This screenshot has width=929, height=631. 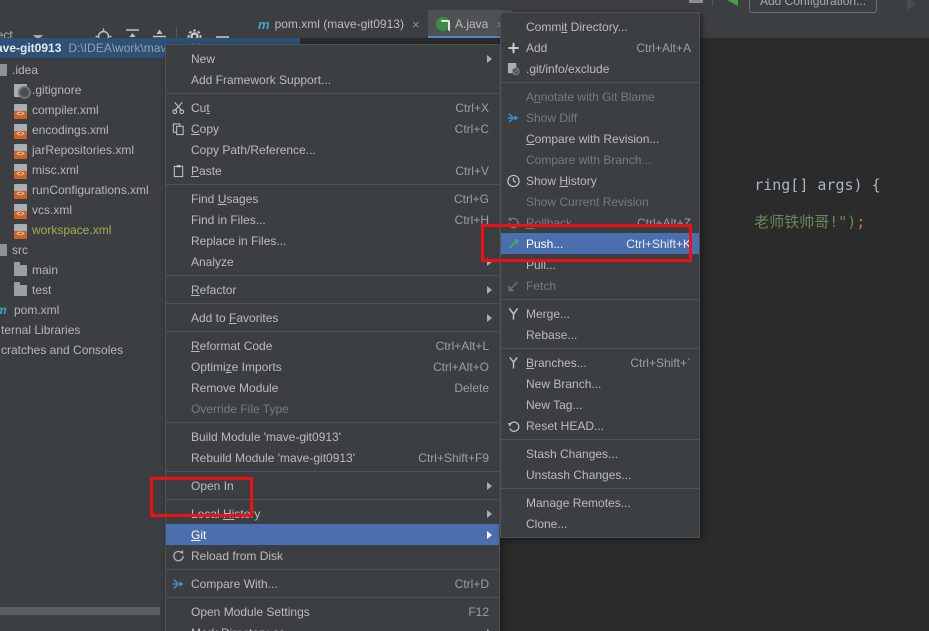 I want to click on tree-item: main, so click(x=36, y=270).